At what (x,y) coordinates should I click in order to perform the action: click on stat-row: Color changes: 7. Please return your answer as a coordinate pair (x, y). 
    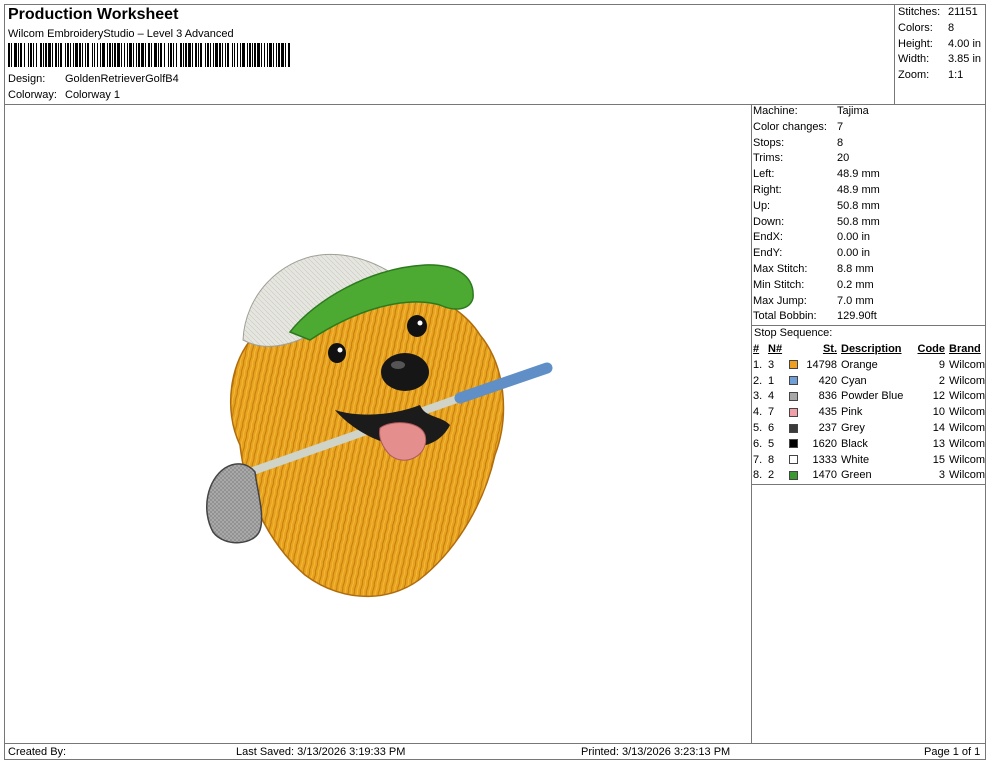
    Looking at the image, I should click on (816, 128).